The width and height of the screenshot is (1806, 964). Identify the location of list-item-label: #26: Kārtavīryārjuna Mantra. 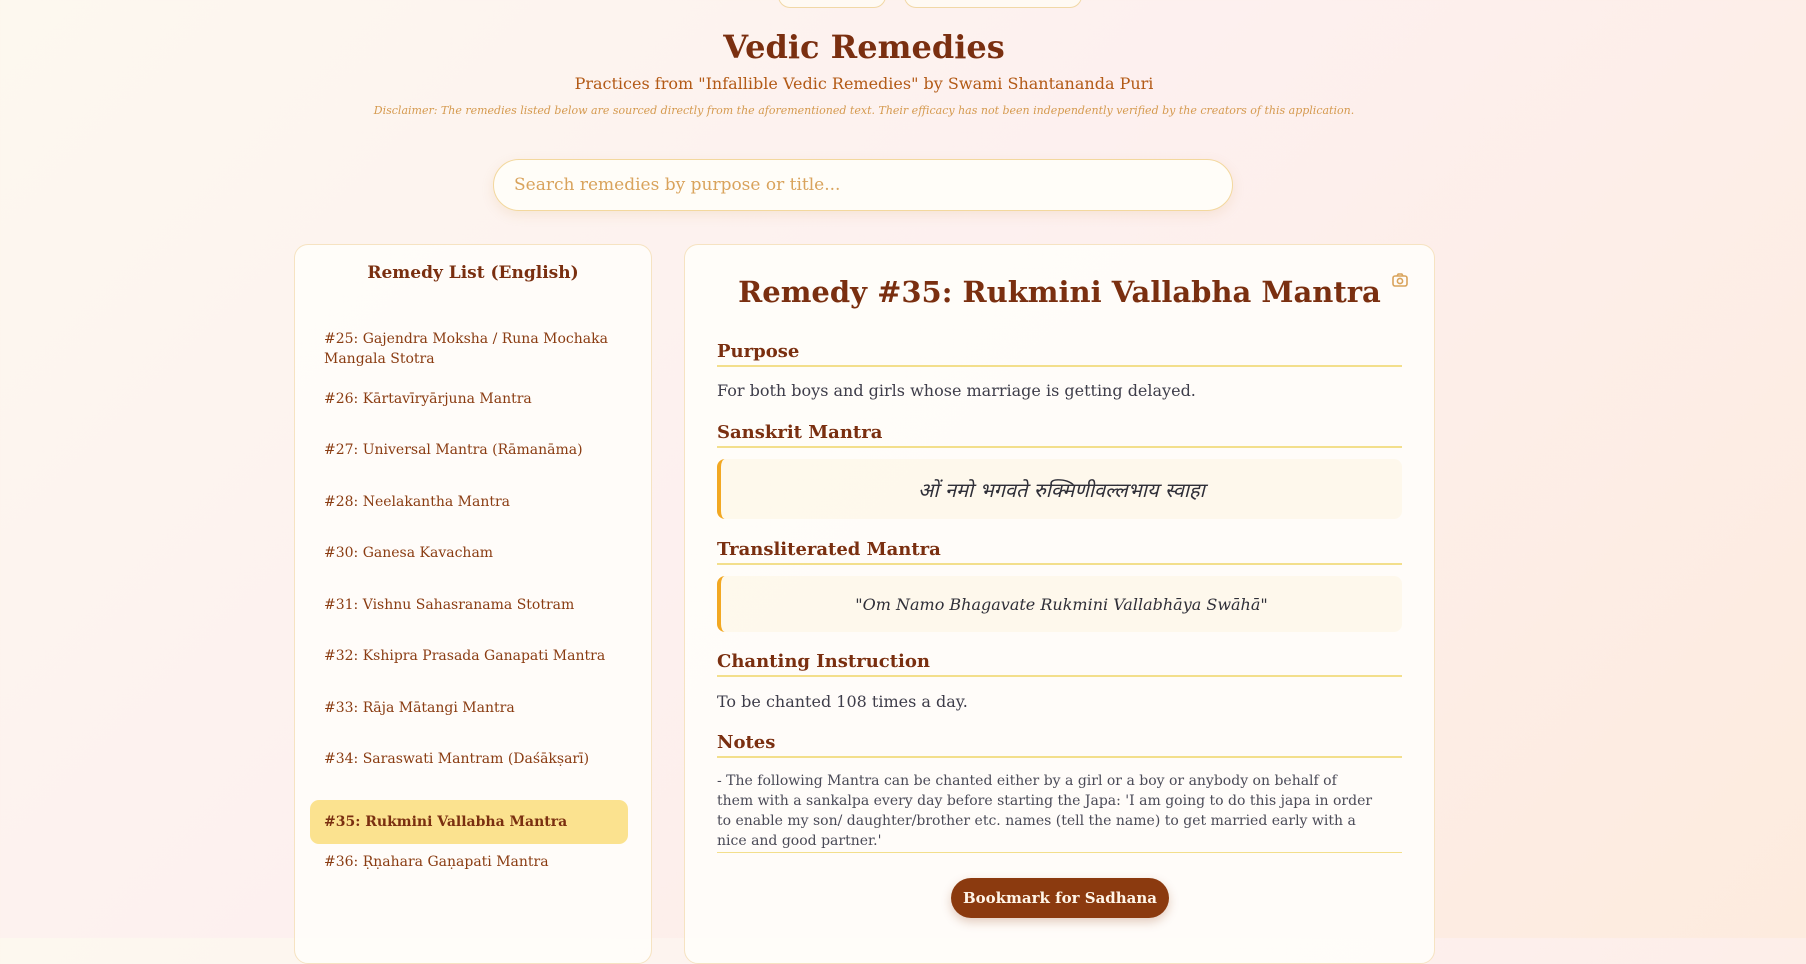
(428, 399).